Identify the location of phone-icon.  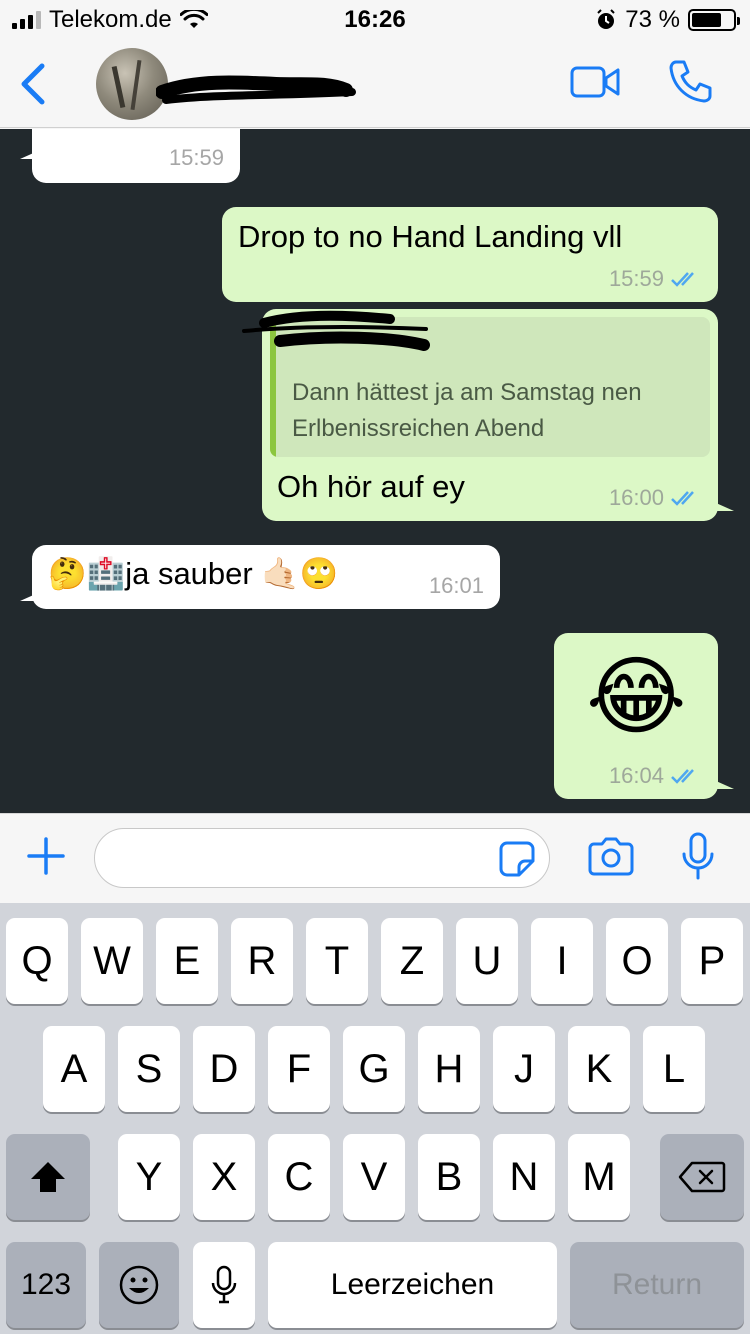
(691, 81).